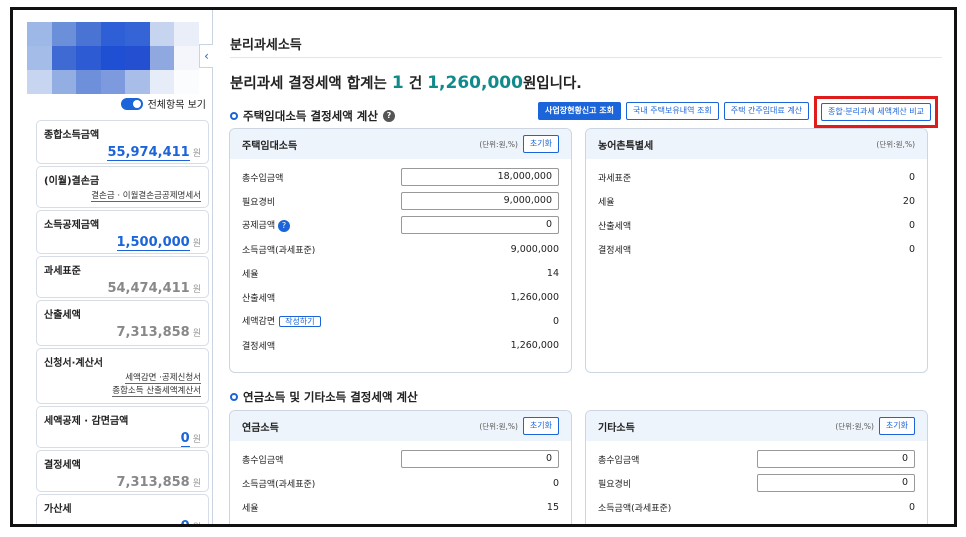  What do you see at coordinates (146, 196) in the screenshot?
I see `loss-form-link: 결손금 · 이월결손금공제명세서` at bounding box center [146, 196].